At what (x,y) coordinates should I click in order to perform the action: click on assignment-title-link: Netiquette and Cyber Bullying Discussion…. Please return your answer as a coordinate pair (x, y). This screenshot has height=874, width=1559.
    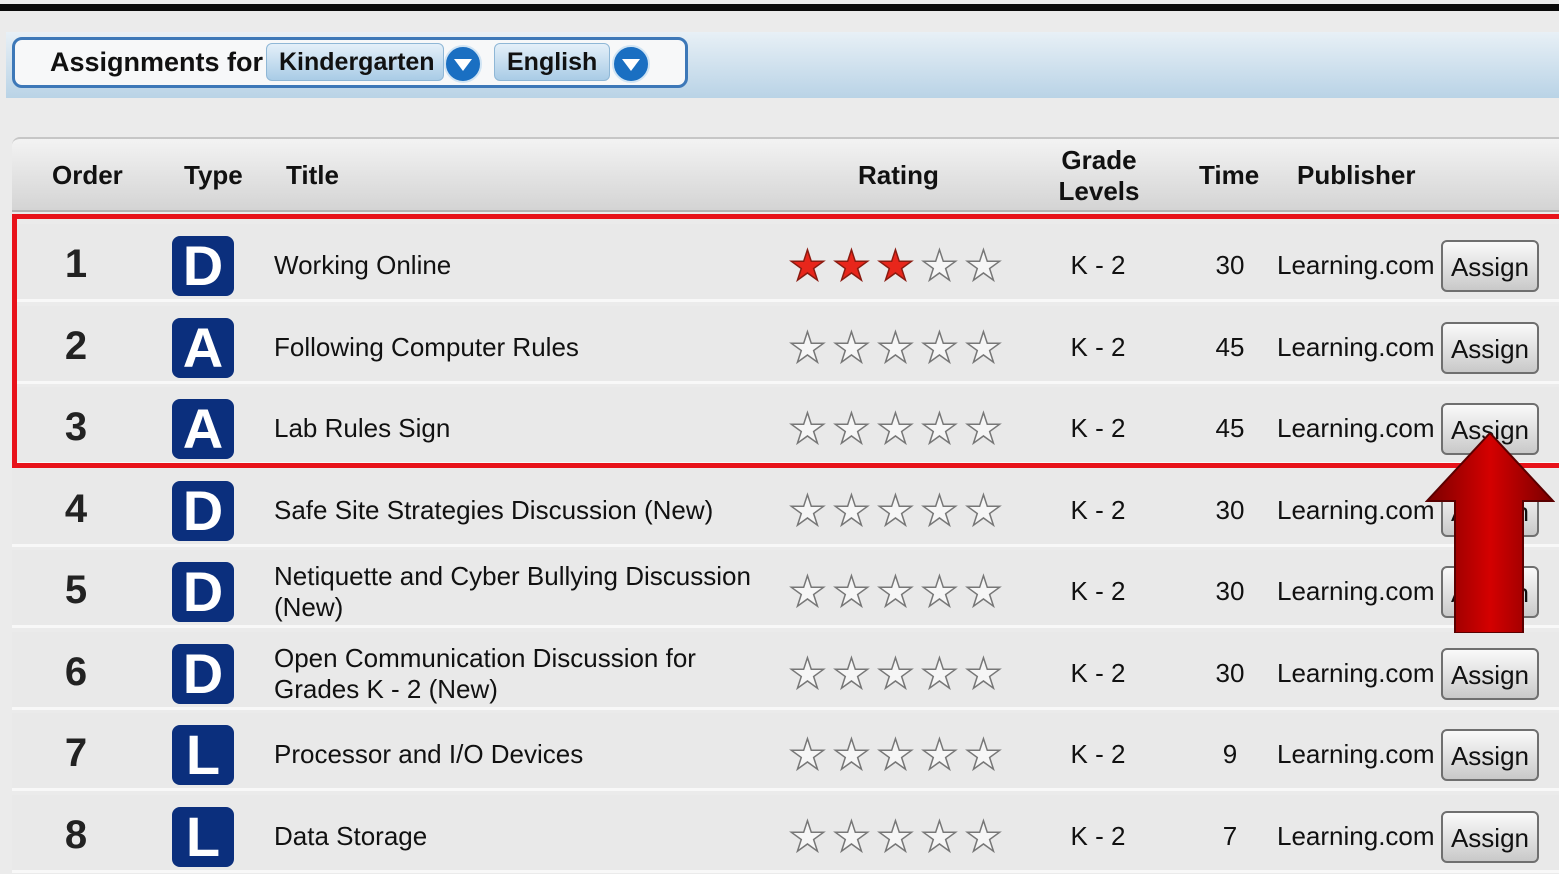
    Looking at the image, I should click on (524, 592).